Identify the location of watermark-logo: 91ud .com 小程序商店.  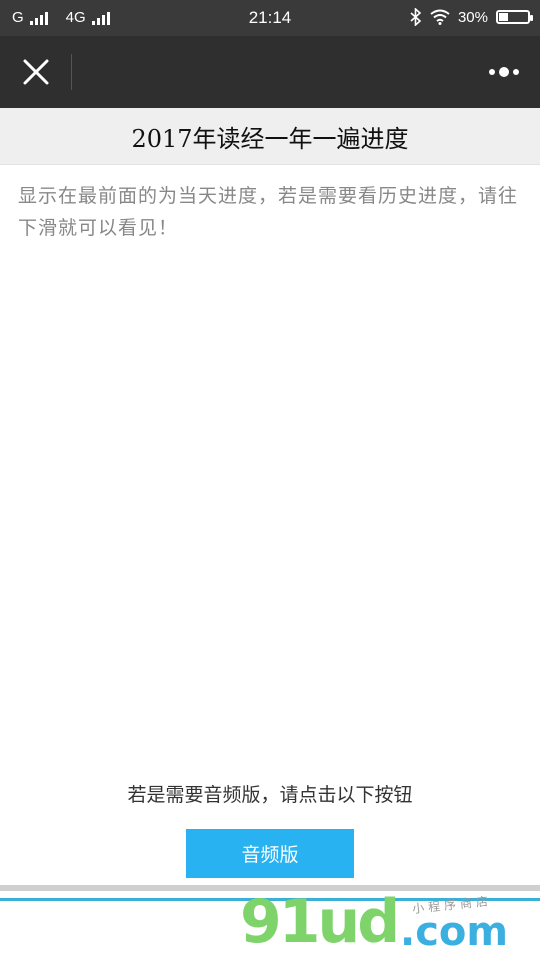
(390, 925).